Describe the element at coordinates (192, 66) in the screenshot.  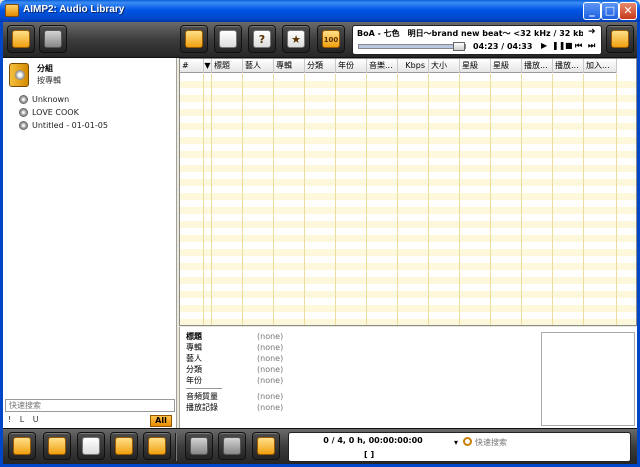
I see `column-header: #` at that location.